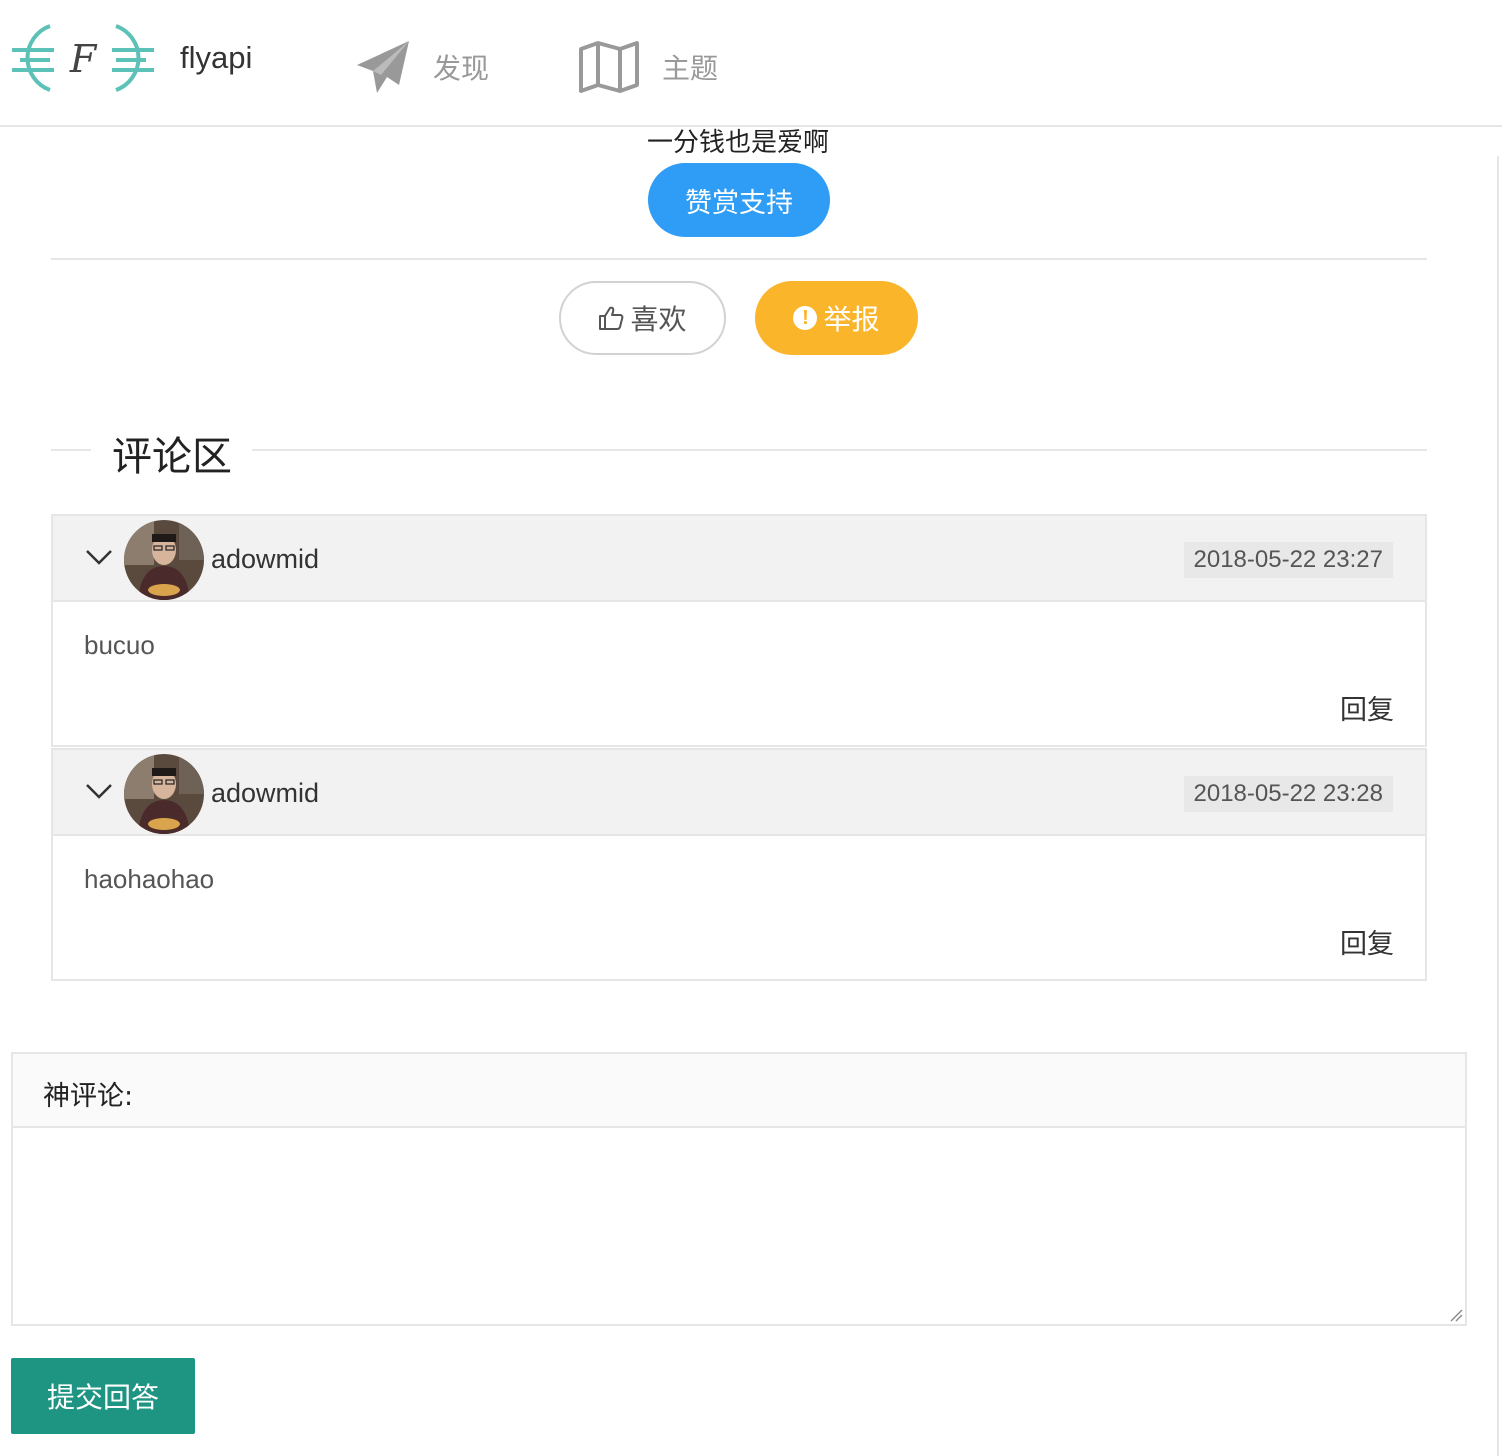 The height and width of the screenshot is (1456, 1502). What do you see at coordinates (739, 1091) in the screenshot?
I see `editor-header: 神评论:` at bounding box center [739, 1091].